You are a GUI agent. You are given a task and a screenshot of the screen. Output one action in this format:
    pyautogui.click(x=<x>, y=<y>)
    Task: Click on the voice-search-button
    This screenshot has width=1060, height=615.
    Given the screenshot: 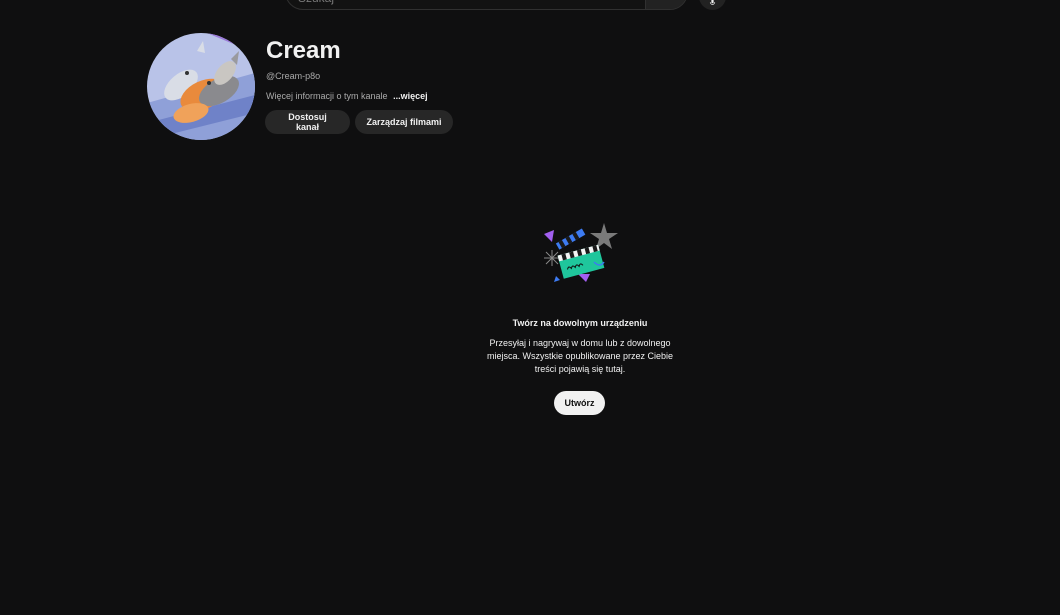 What is the action you would take?
    pyautogui.click(x=712, y=5)
    